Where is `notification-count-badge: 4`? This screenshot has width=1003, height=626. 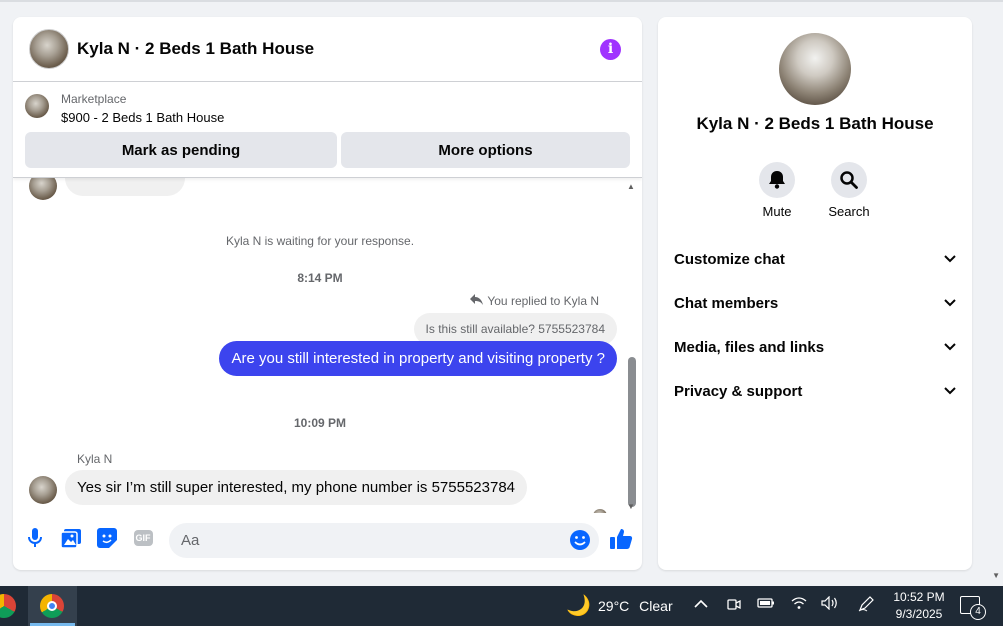
notification-count-badge: 4 is located at coordinates (978, 612).